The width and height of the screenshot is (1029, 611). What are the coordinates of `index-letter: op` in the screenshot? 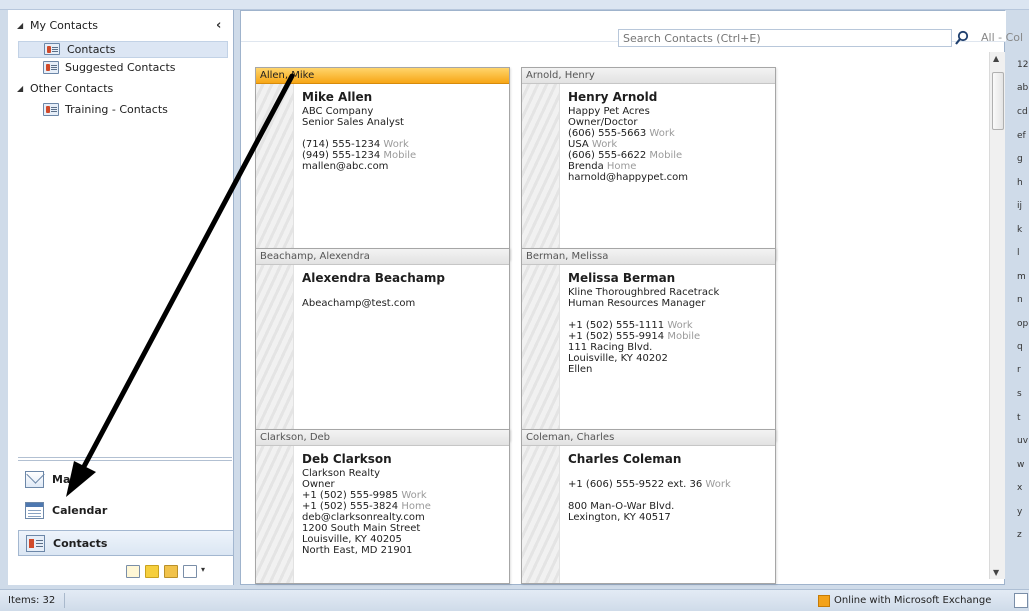 It's located at (1022, 324).